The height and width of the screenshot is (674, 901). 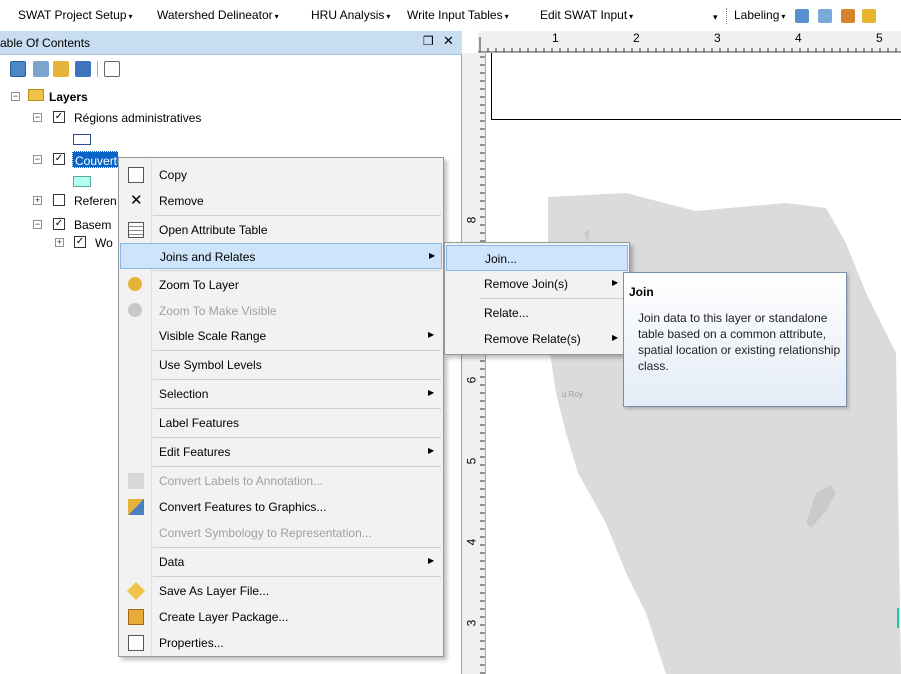 What do you see at coordinates (869, 16) in the screenshot?
I see `lock-labels-icon` at bounding box center [869, 16].